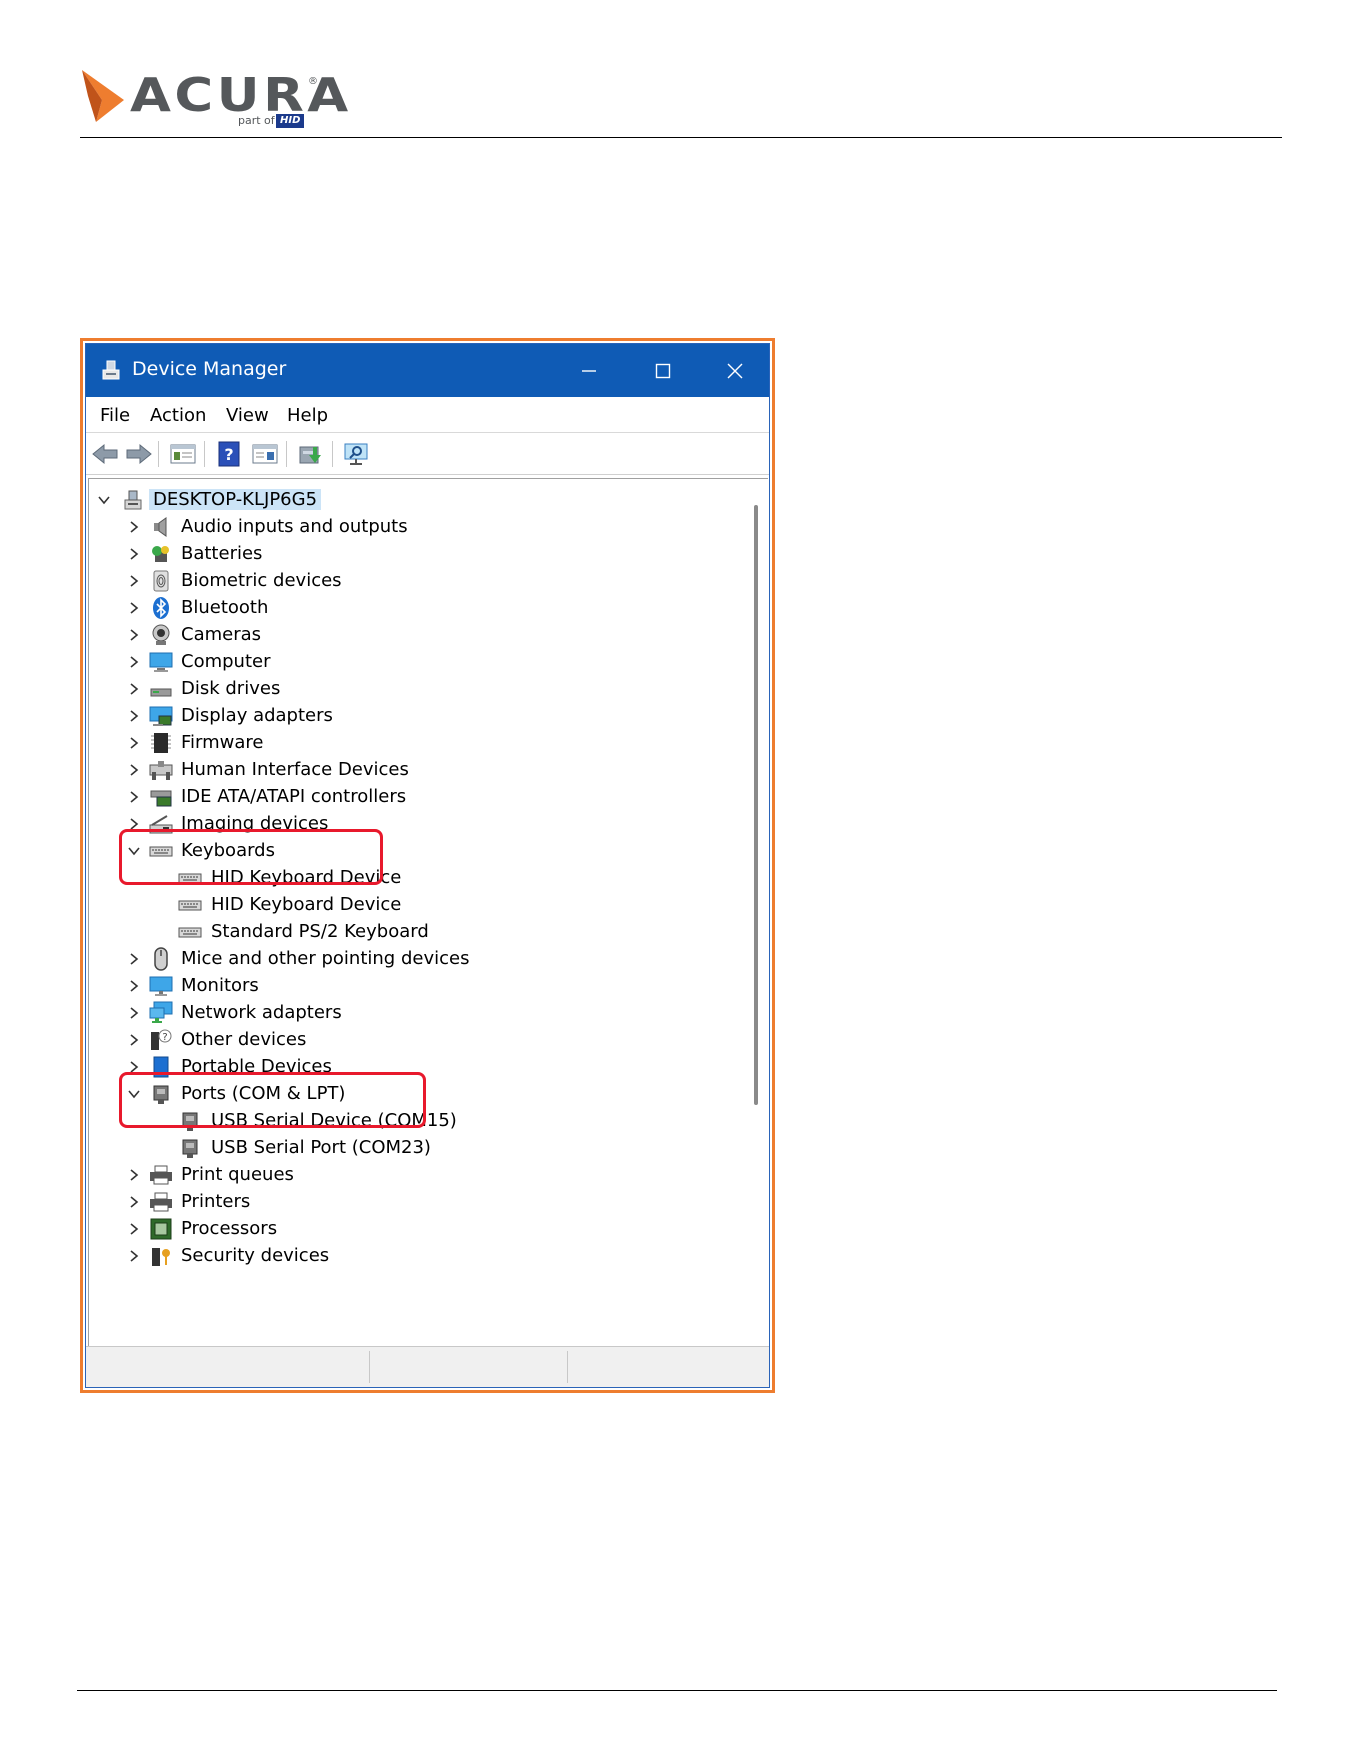  Describe the element at coordinates (409, 905) in the screenshot. I see `tree-child-keyboard: HID Keyboard Device` at that location.